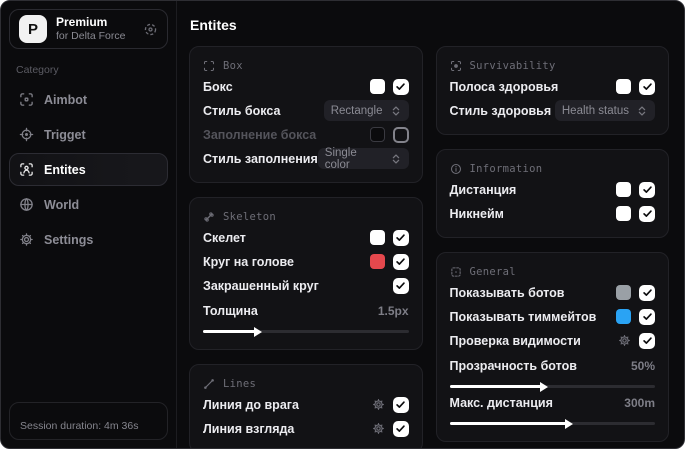  I want to click on slider-header: Макс. дистанция 300m, so click(553, 402).